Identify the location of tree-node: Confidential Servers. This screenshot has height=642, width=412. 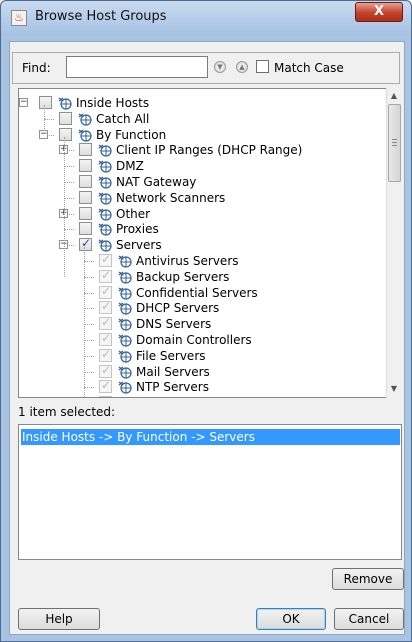
(199, 292).